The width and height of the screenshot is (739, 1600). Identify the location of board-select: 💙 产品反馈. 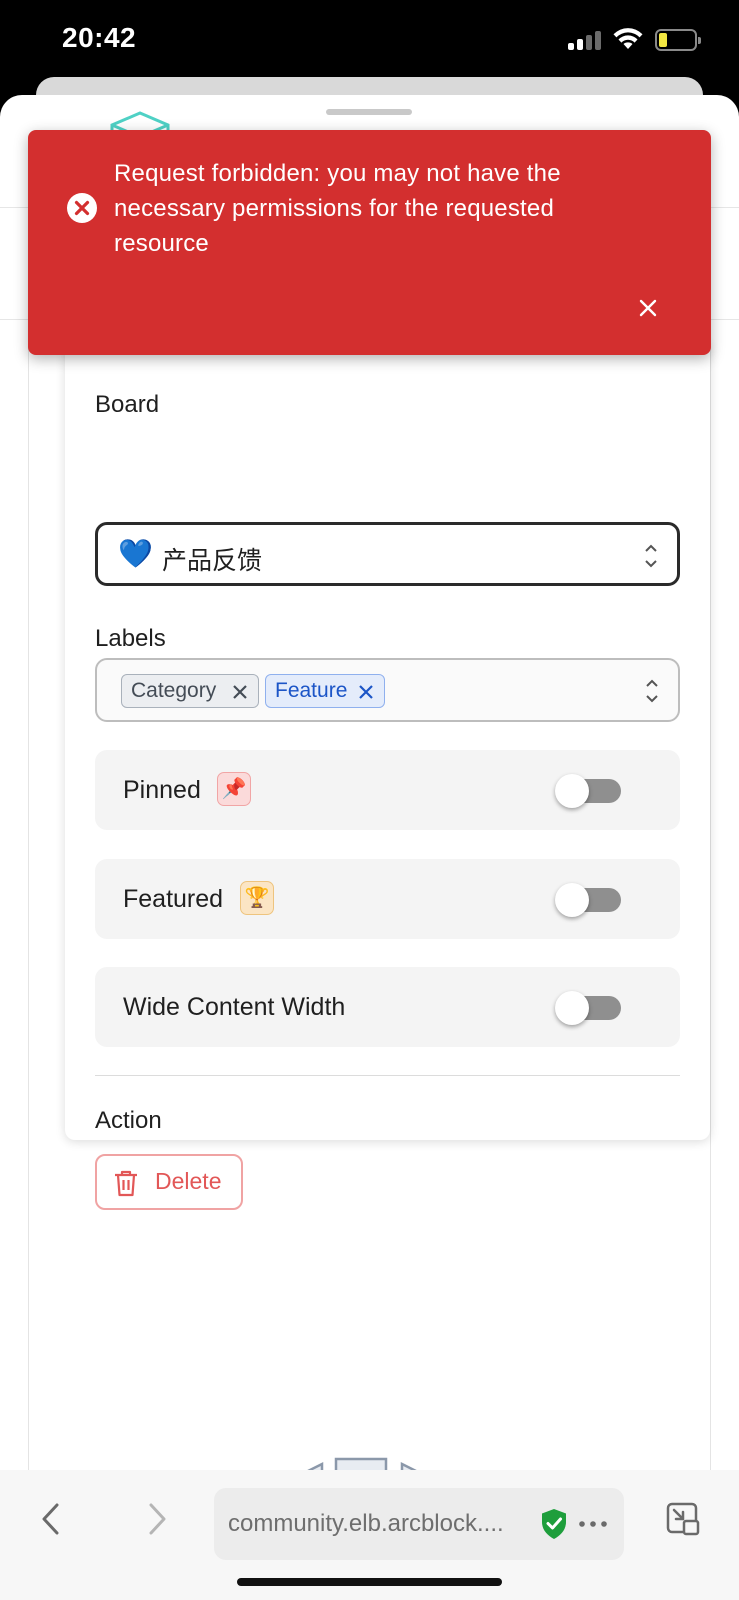
(387, 554).